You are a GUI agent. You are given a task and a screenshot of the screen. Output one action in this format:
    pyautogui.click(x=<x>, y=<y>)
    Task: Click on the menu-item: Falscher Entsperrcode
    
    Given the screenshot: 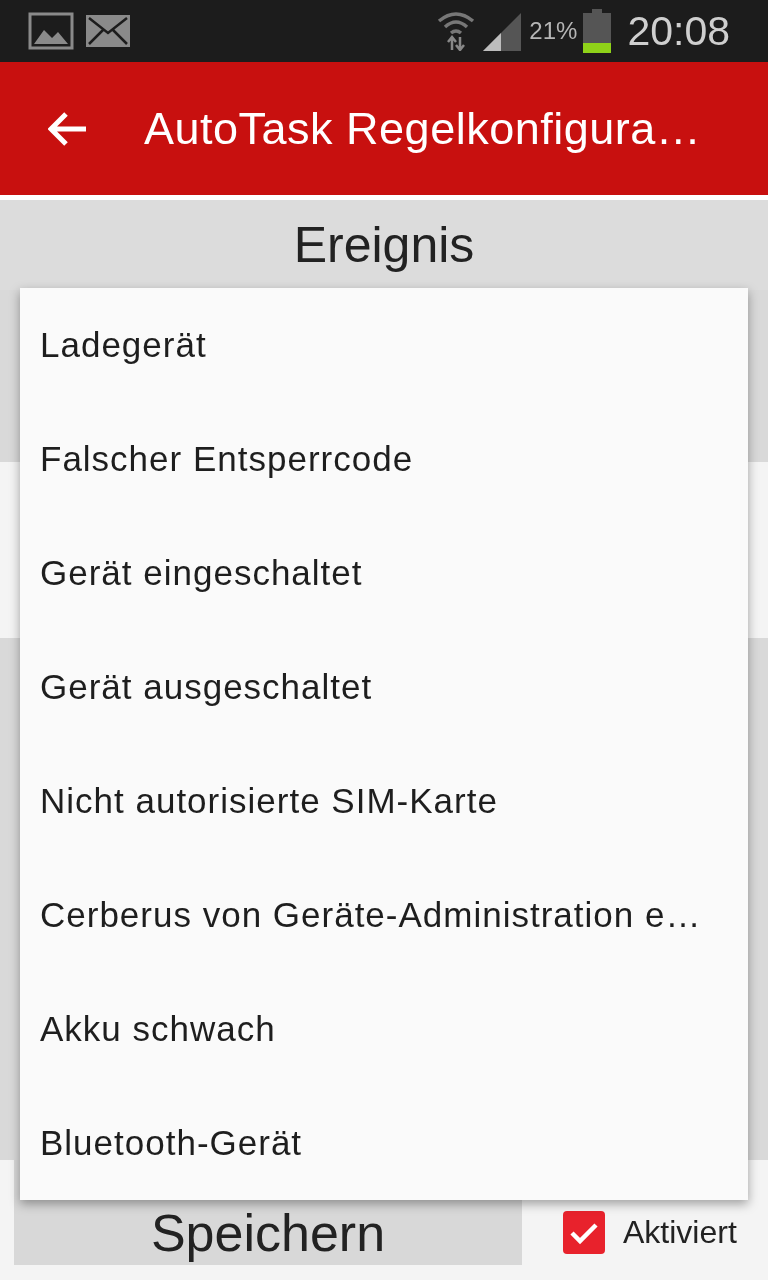 What is the action you would take?
    pyautogui.click(x=384, y=459)
    